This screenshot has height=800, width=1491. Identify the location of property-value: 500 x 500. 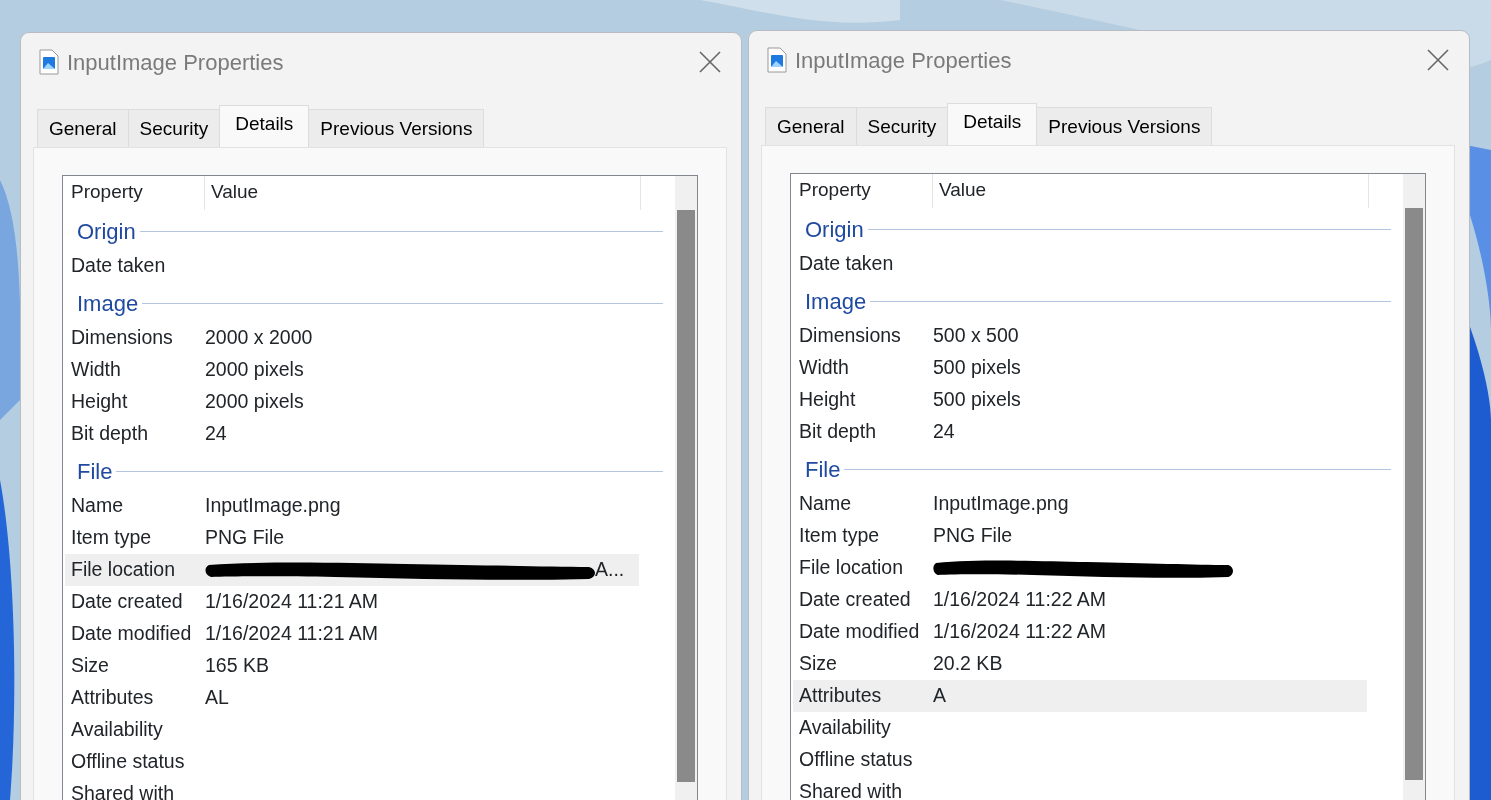
(976, 335).